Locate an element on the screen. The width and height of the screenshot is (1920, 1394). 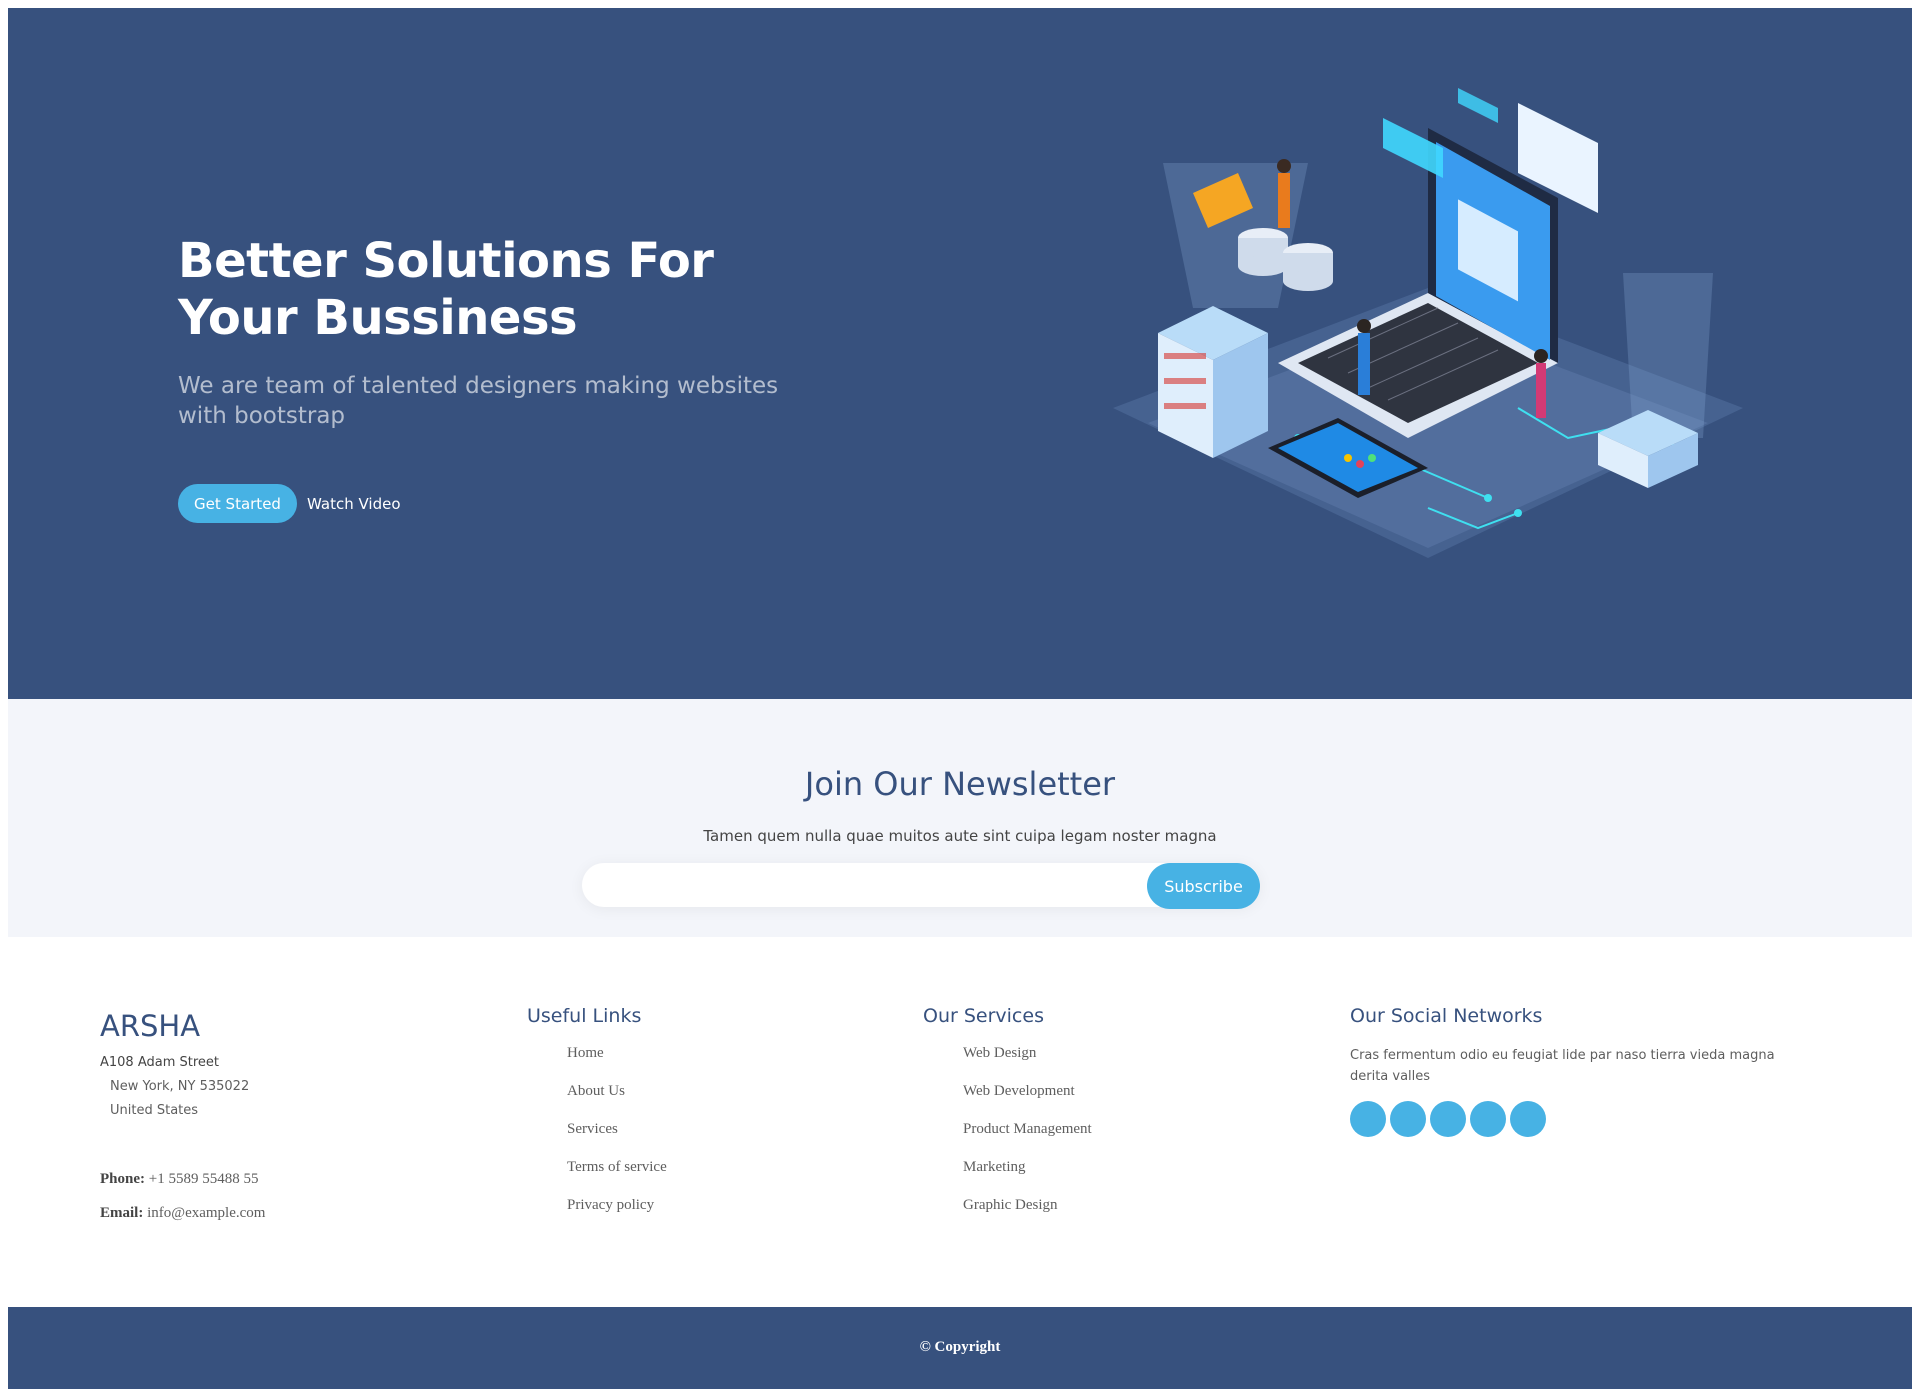
list-item: Graphic Design is located at coordinates (1027, 1214).